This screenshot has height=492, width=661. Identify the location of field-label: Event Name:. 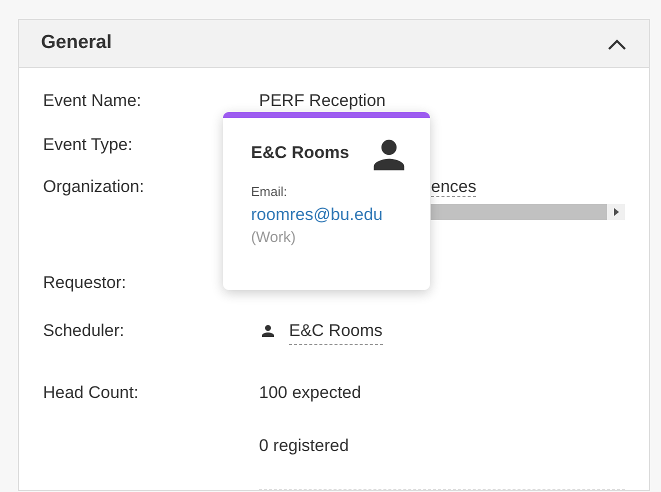
(92, 101).